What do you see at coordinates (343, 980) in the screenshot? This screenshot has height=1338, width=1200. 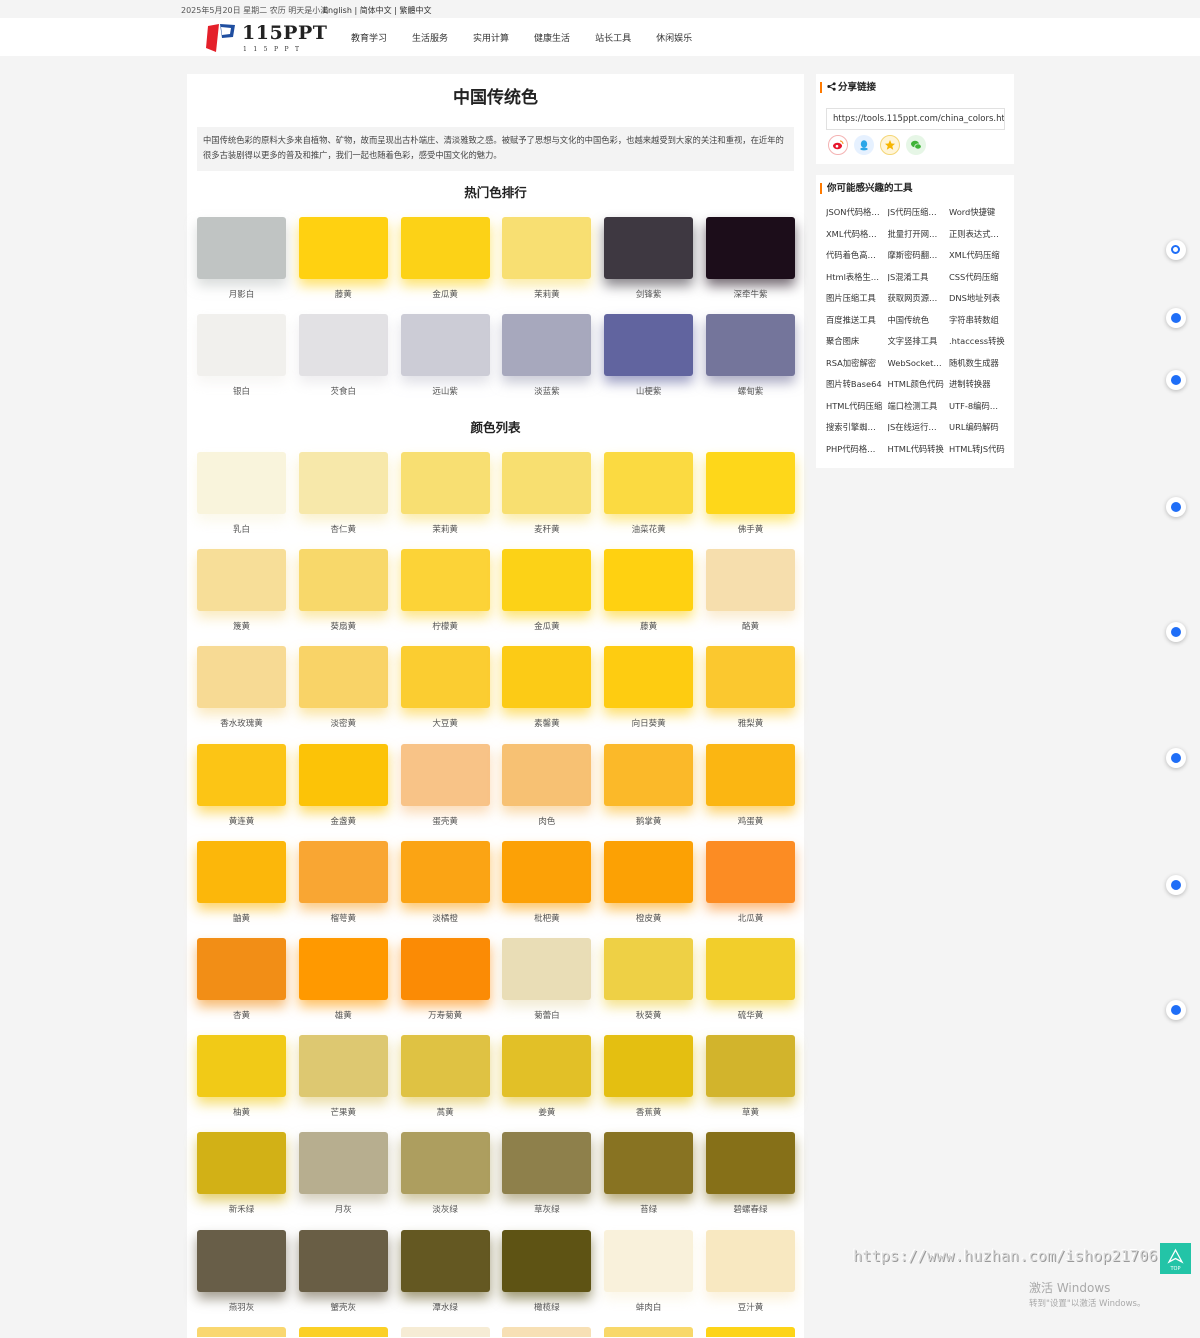 I see `color-card: 雄黄` at bounding box center [343, 980].